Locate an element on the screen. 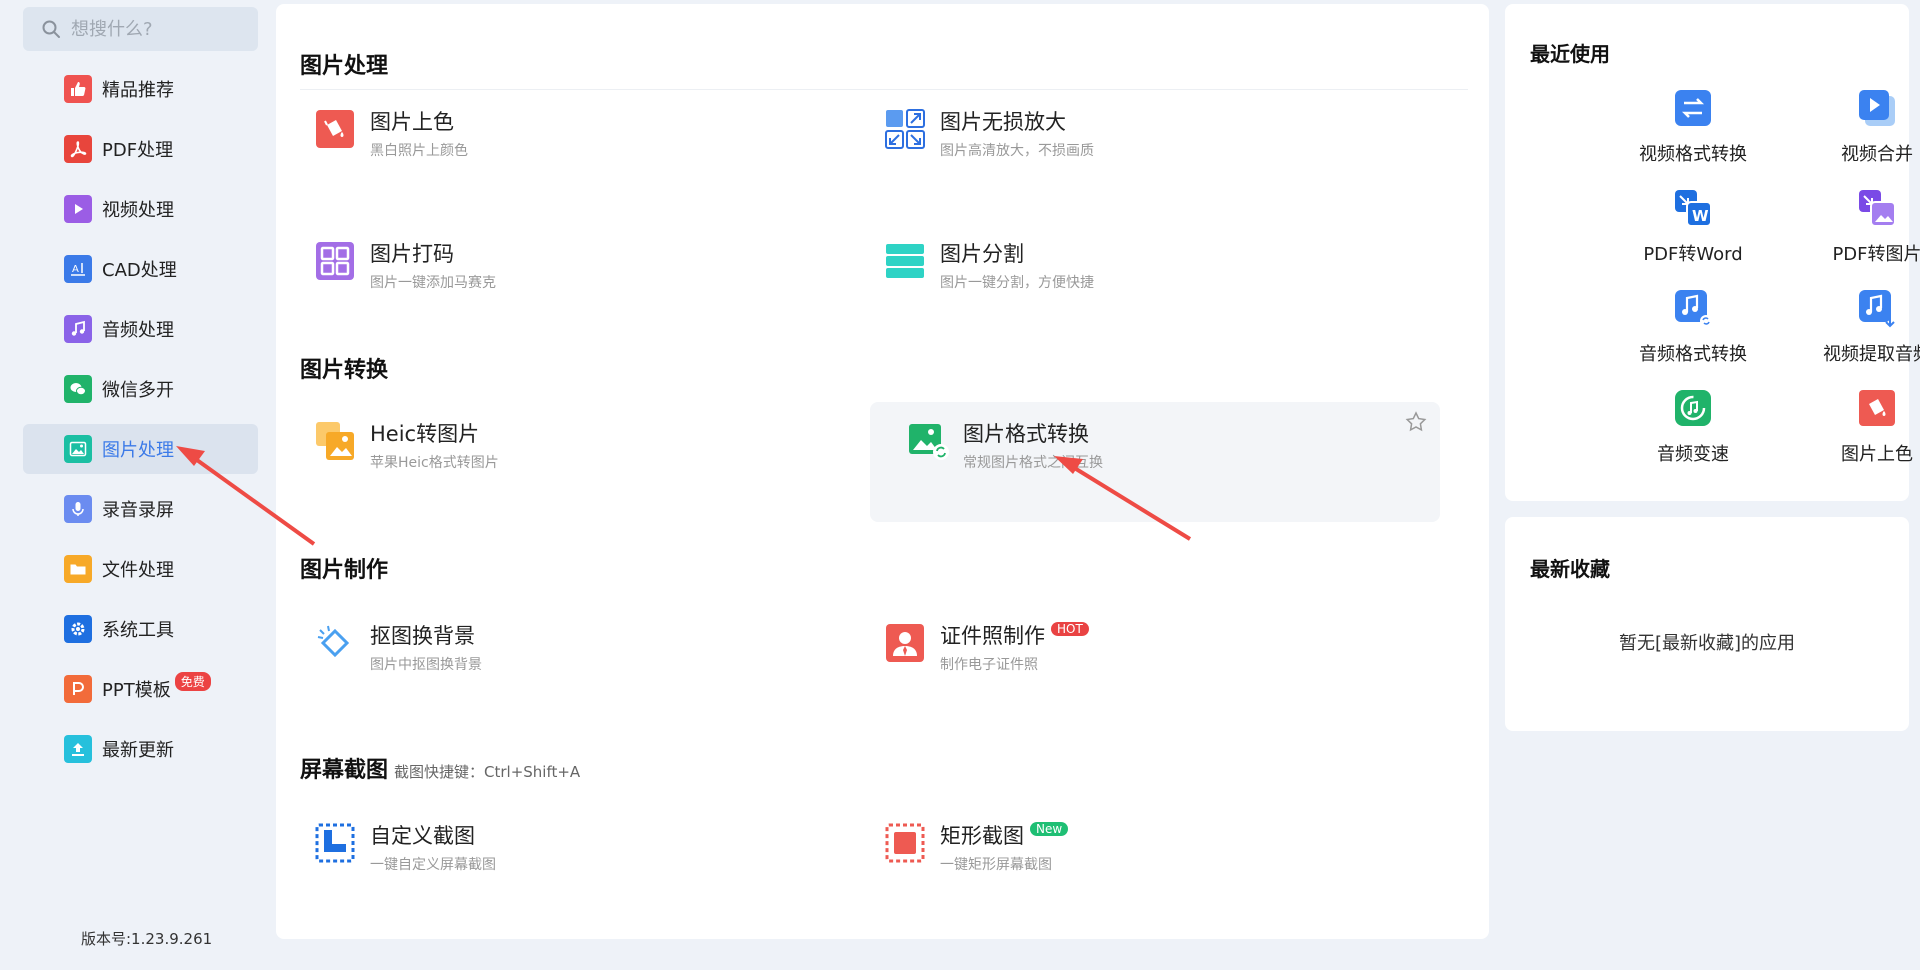 This screenshot has height=970, width=1920. tool-name: Heic转图片 is located at coordinates (425, 434).